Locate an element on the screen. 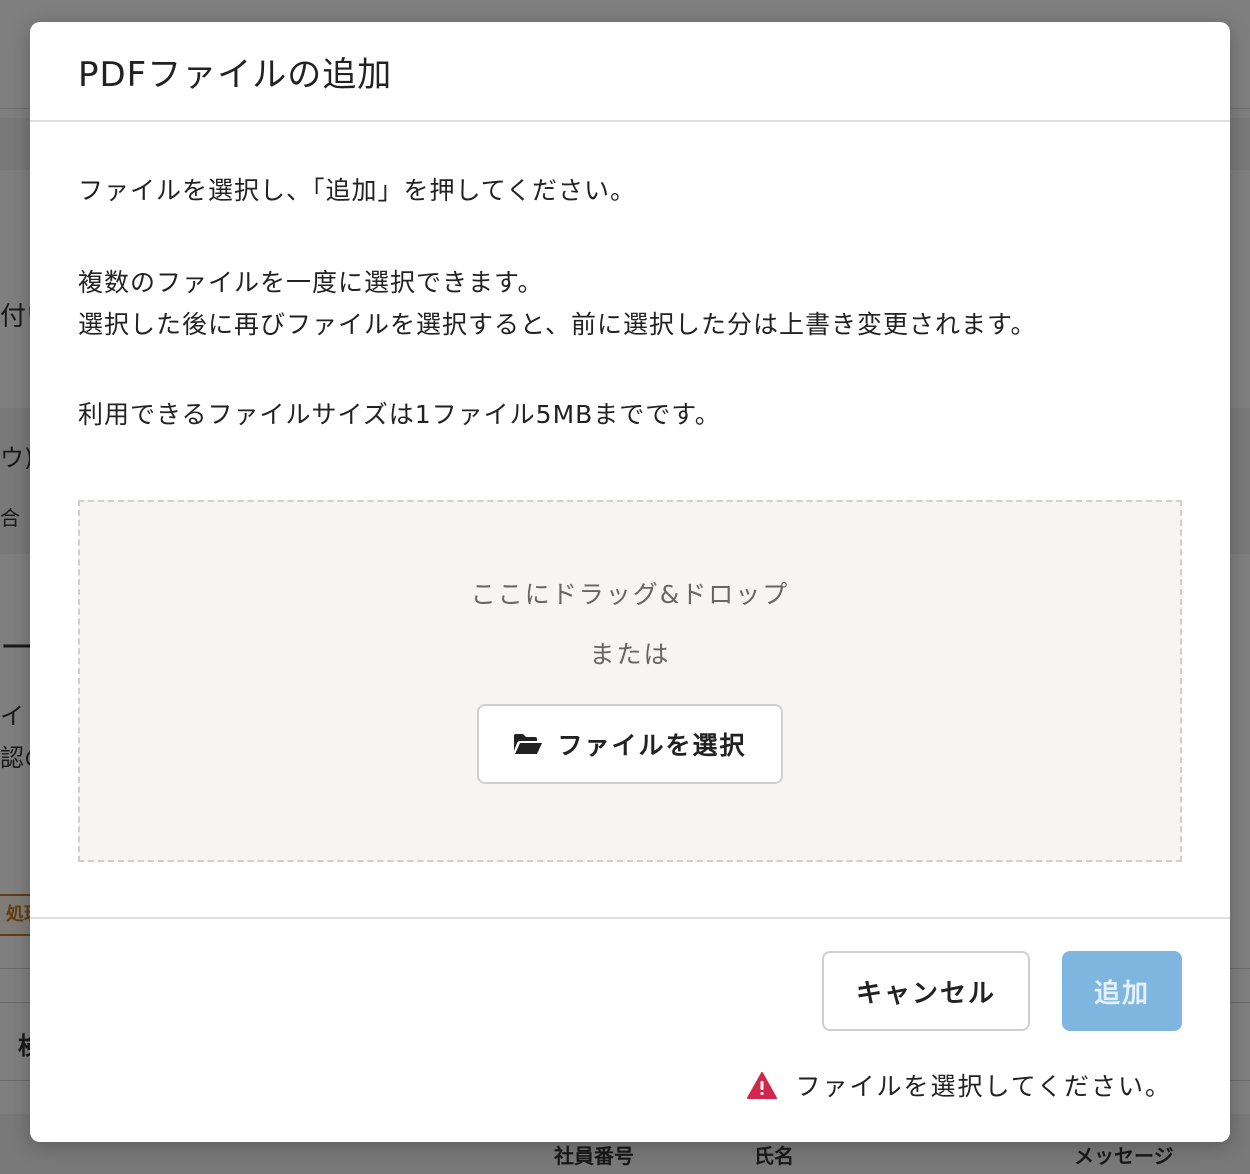  select-file-button: ファイルを選択 is located at coordinates (630, 744).